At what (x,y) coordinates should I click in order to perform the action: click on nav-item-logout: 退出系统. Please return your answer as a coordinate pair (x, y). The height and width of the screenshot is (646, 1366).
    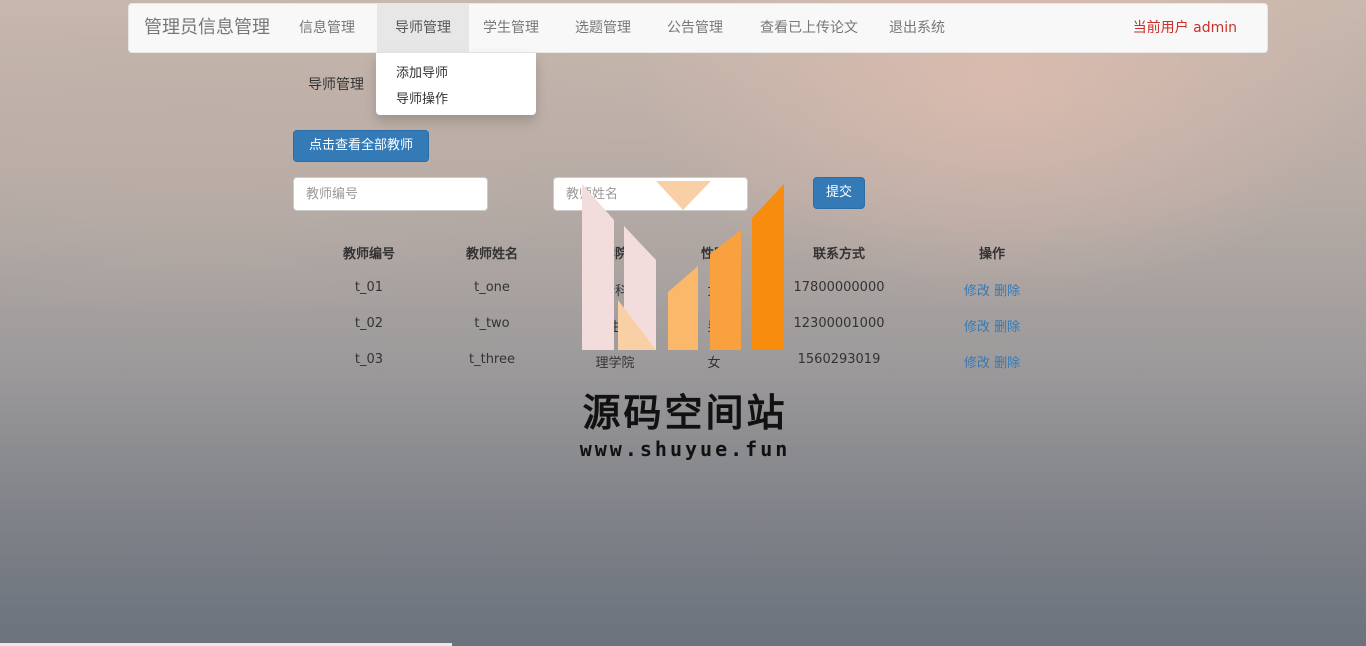
    Looking at the image, I should click on (917, 28).